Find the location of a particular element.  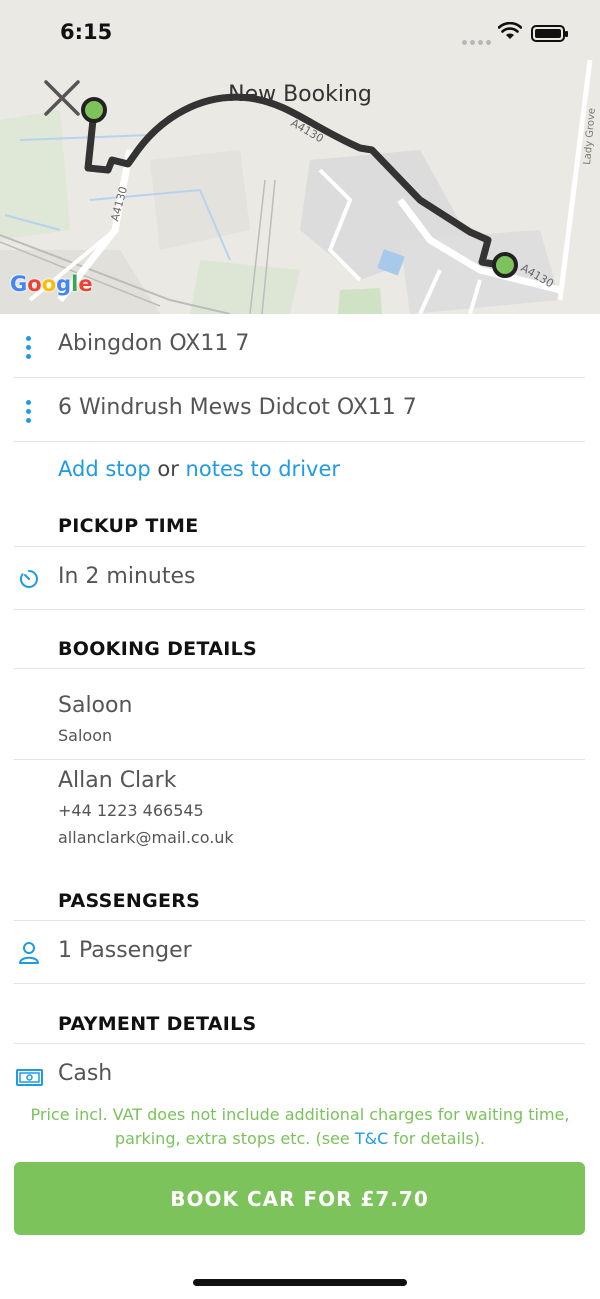

pickup-address: Abingdon OX11 7 is located at coordinates (154, 343).